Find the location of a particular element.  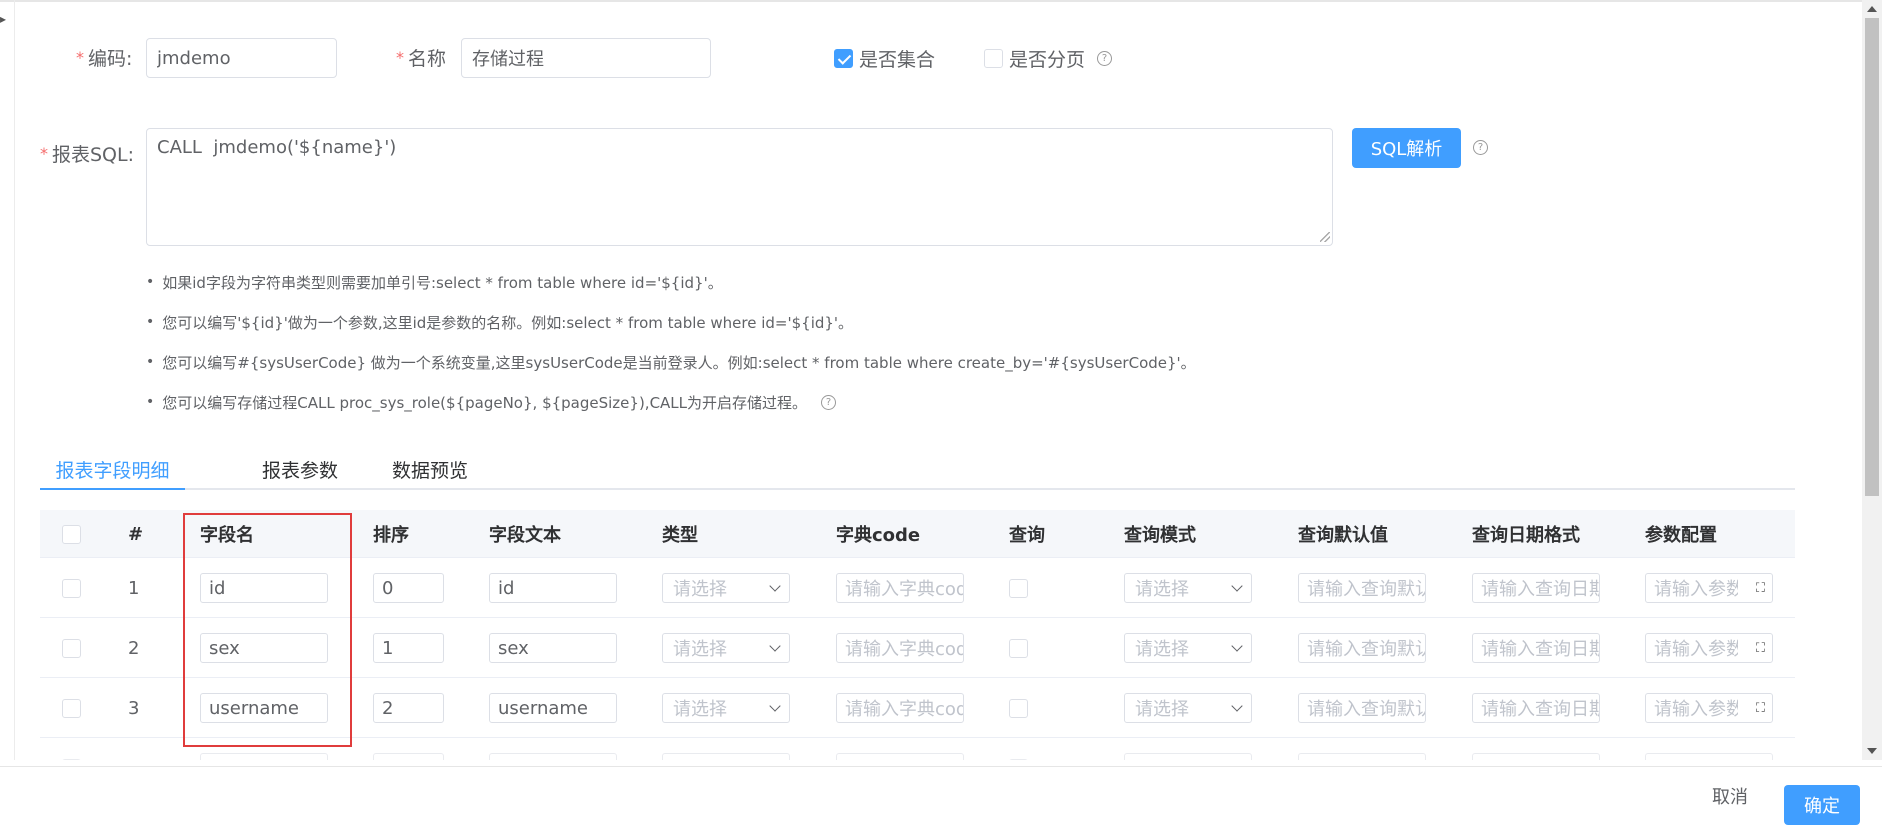

field-text-input: username is located at coordinates (553, 708).